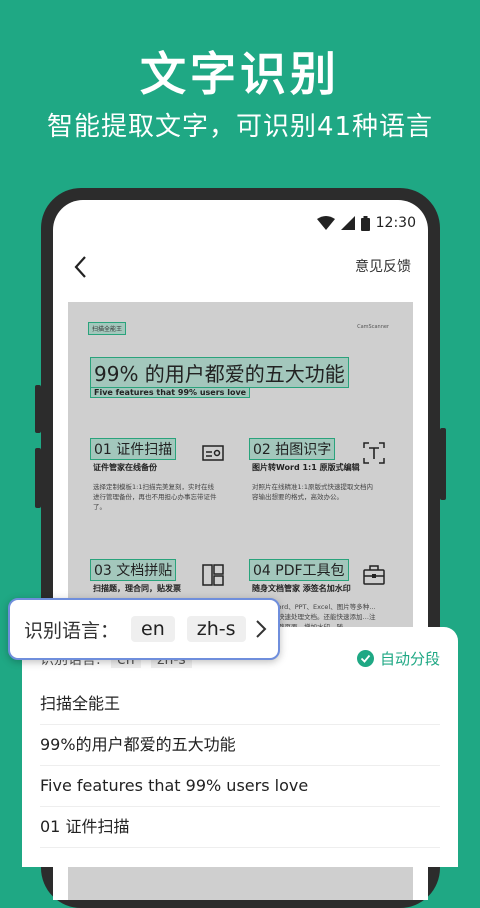  I want to click on result-line: 01 证件扫描, so click(240, 827).